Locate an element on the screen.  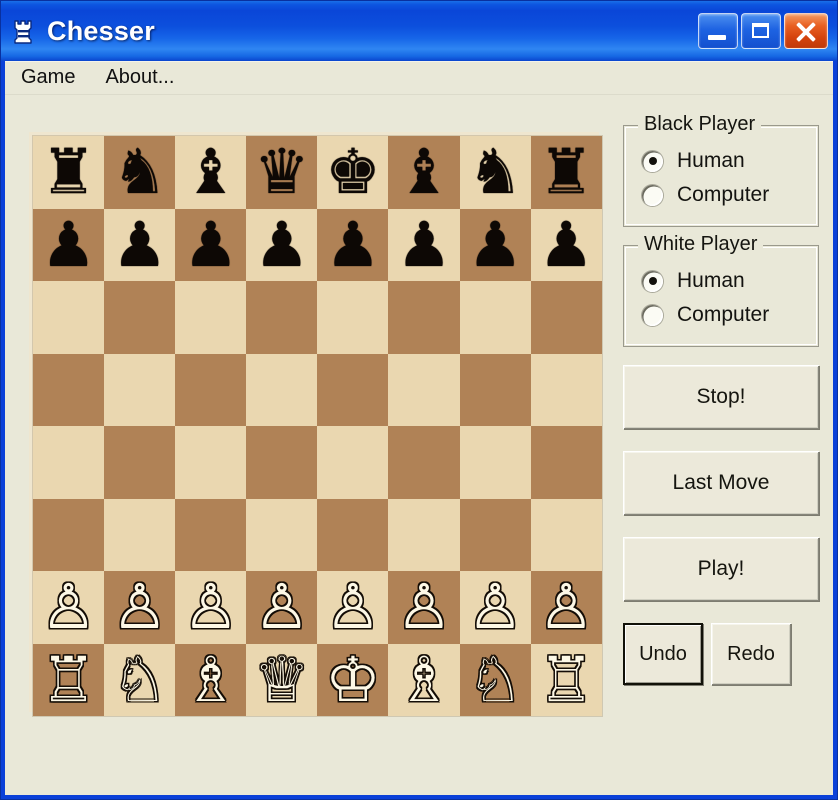
board-square-h1: ♖ is located at coordinates (566, 679).